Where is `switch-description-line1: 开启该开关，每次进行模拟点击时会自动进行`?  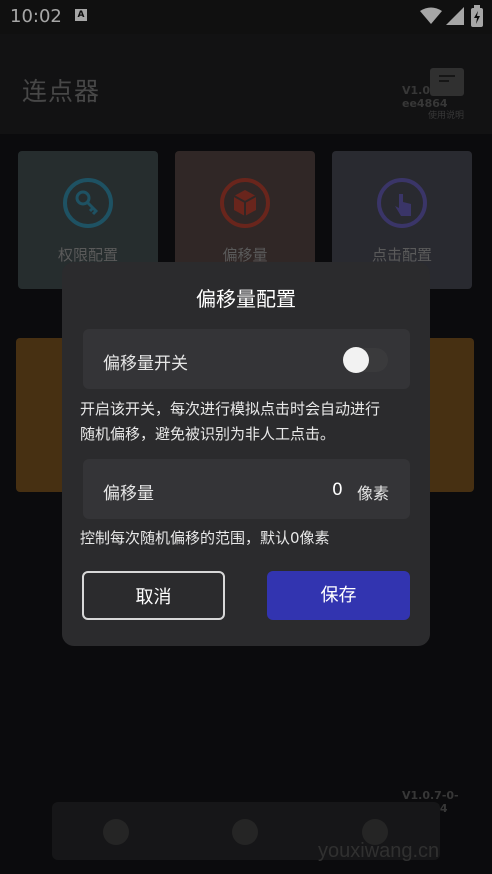
switch-description-line1: 开启该开关，每次进行模拟点击时会自动进行 is located at coordinates (230, 409).